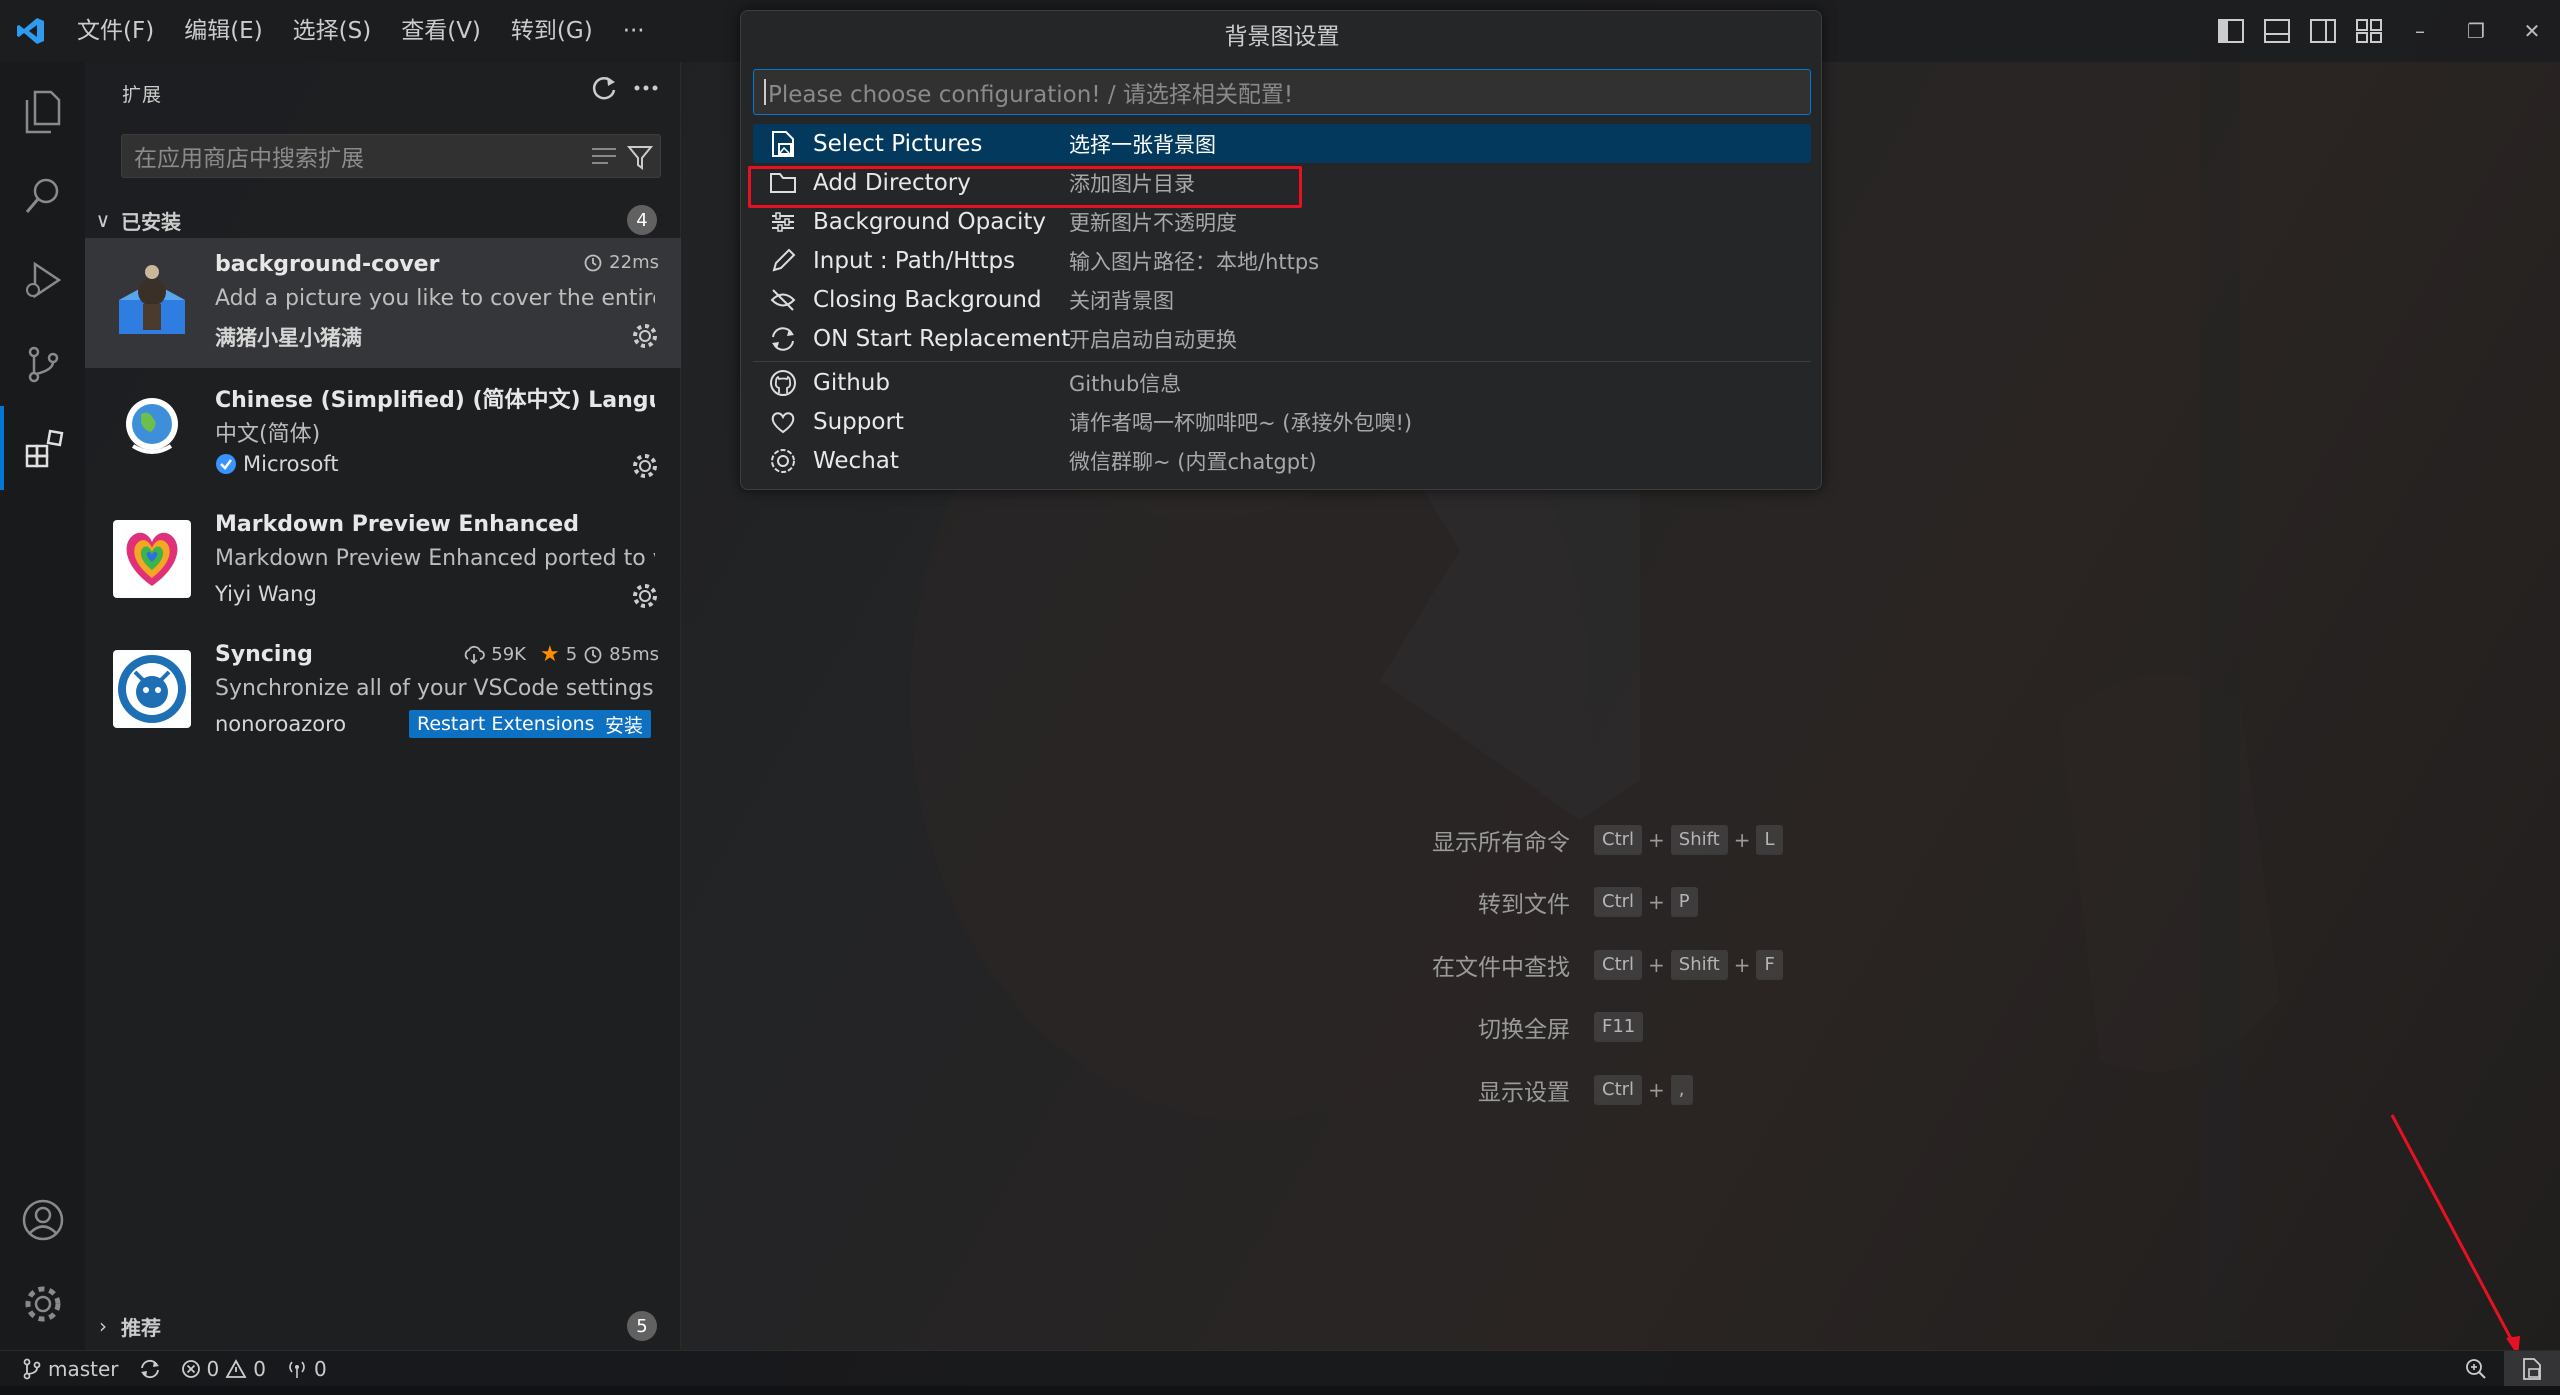  I want to click on item-label: Background Opacity, so click(929, 221).